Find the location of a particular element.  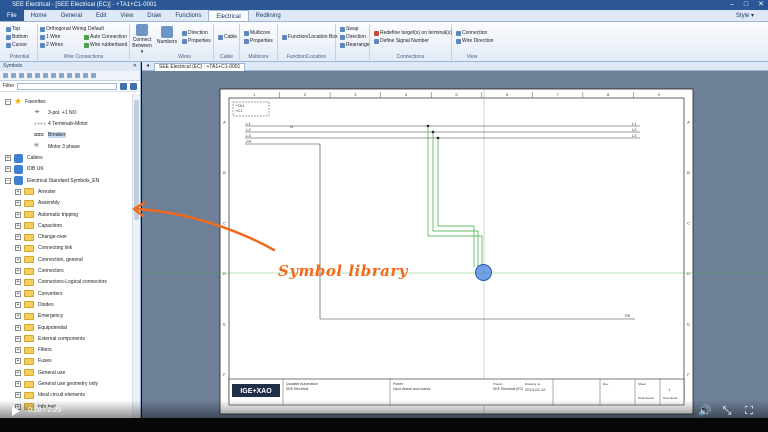

tab-draw: Draw is located at coordinates (154, 15).